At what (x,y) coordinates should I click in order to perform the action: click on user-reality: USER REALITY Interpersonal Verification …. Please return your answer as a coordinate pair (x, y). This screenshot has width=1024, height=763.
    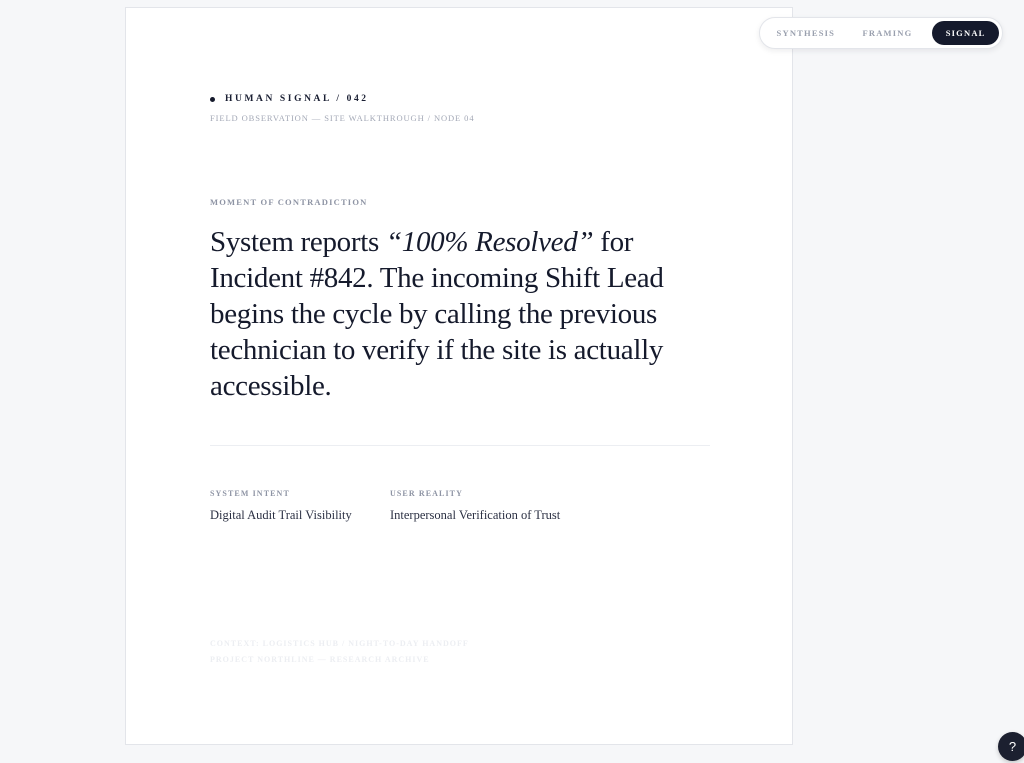
    Looking at the image, I should click on (475, 506).